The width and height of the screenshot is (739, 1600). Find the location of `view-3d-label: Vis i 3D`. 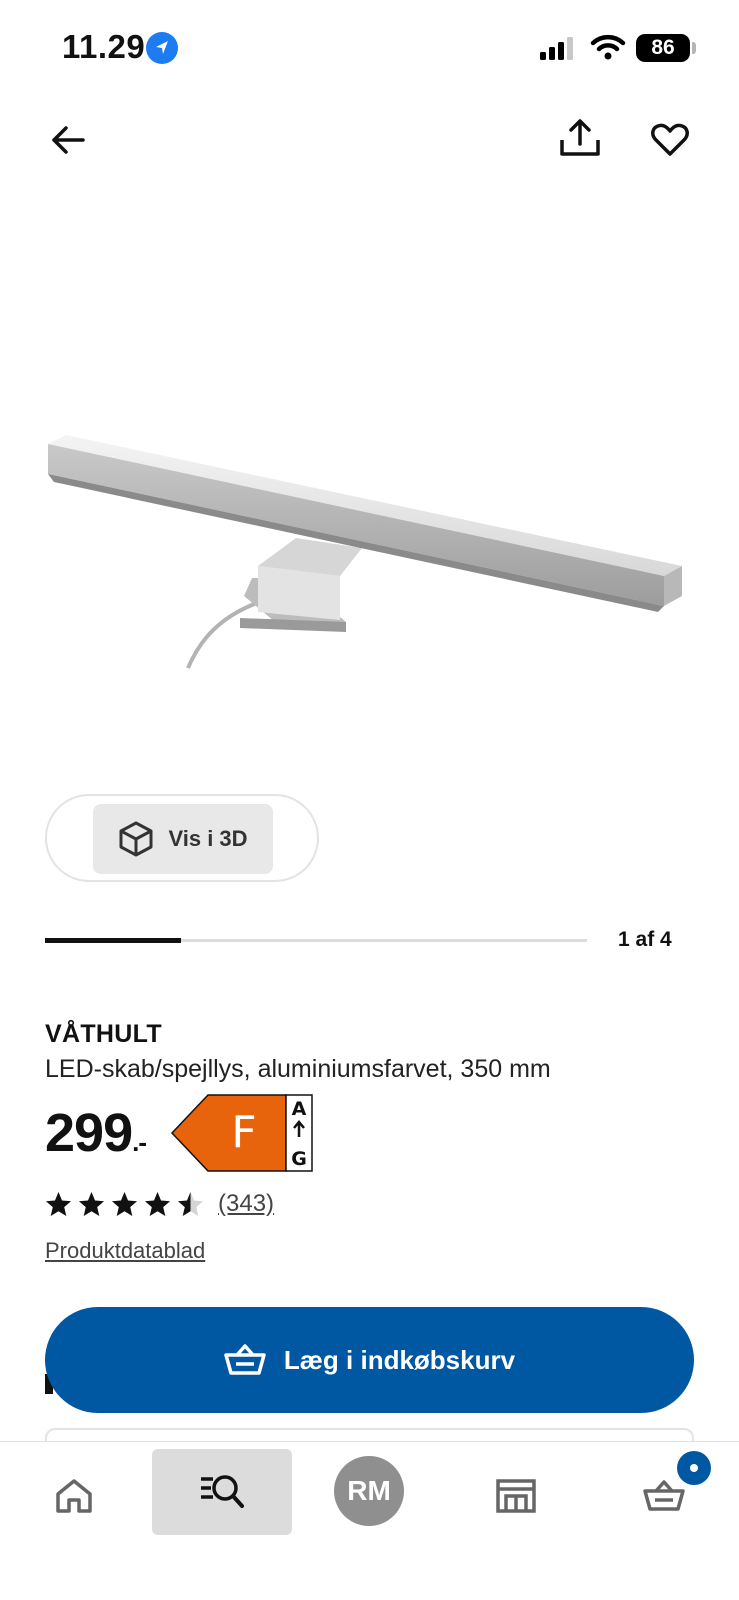

view-3d-label: Vis i 3D is located at coordinates (208, 838).